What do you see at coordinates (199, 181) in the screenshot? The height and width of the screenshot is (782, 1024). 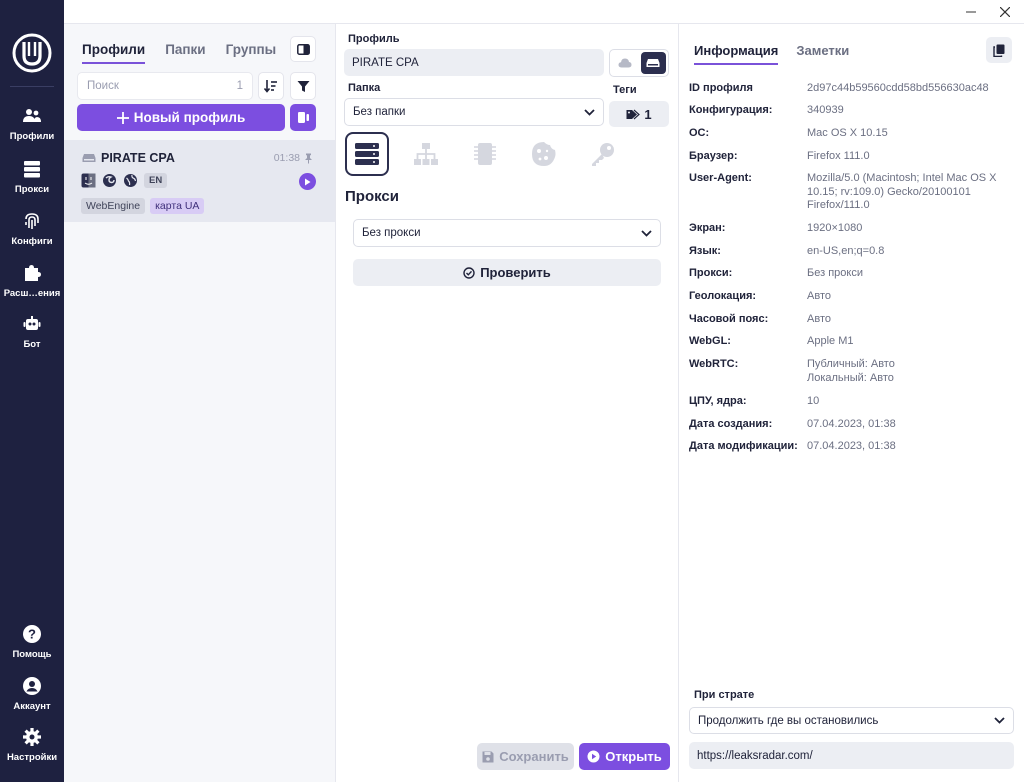 I see `profile-list-item: PIRATE CPA 01:38 EN WebEngine карта UA` at bounding box center [199, 181].